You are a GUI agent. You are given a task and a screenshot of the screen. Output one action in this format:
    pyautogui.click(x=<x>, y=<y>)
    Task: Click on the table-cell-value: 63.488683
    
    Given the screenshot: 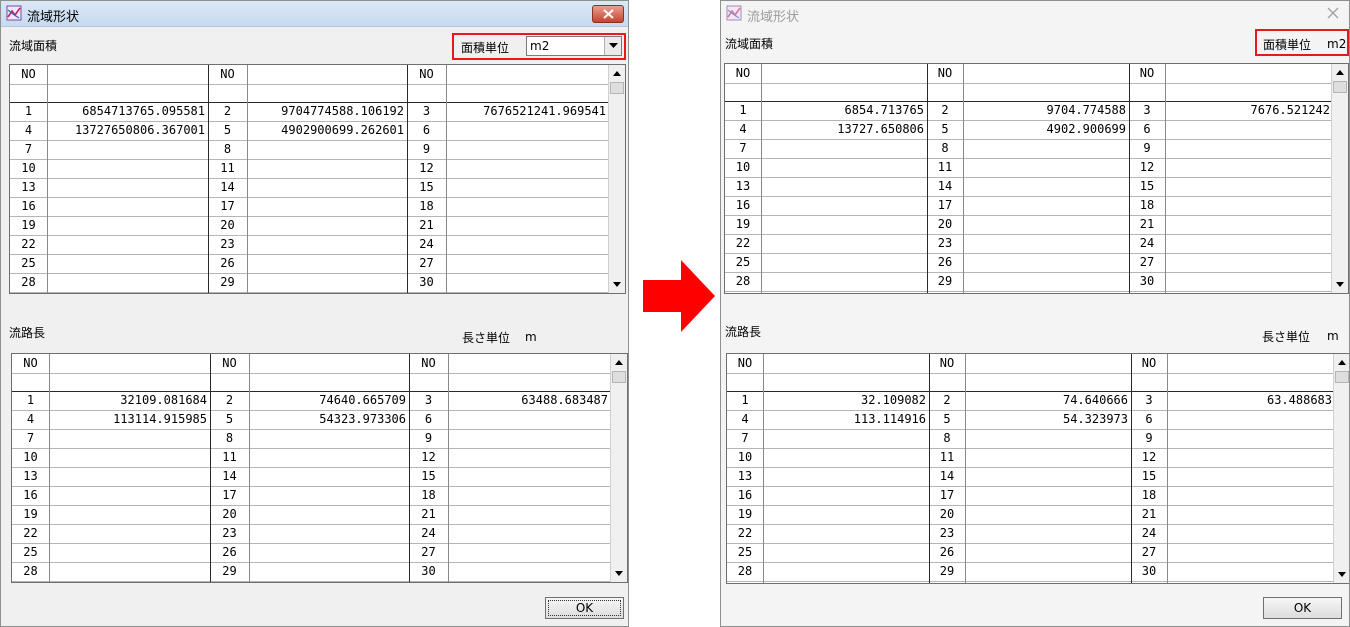 What is the action you would take?
    pyautogui.click(x=1251, y=400)
    